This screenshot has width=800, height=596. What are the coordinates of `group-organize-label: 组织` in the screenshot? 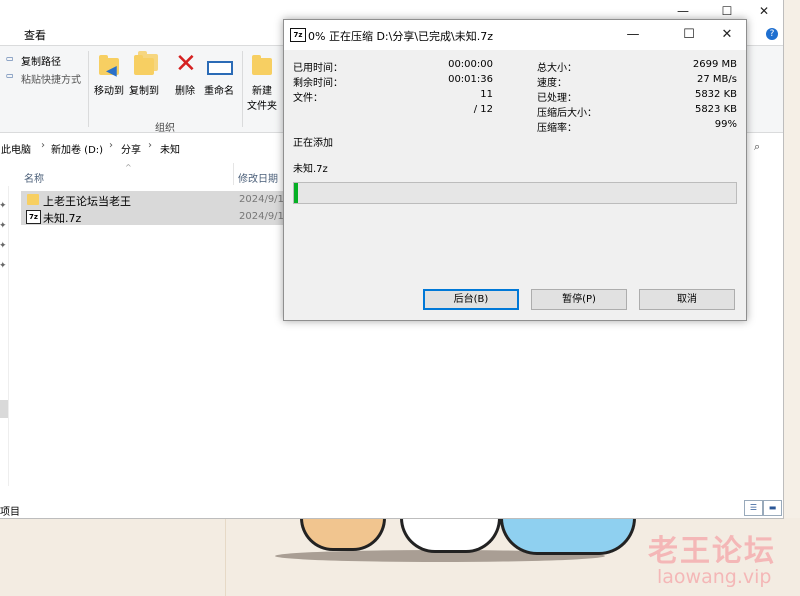 It's located at (165, 128).